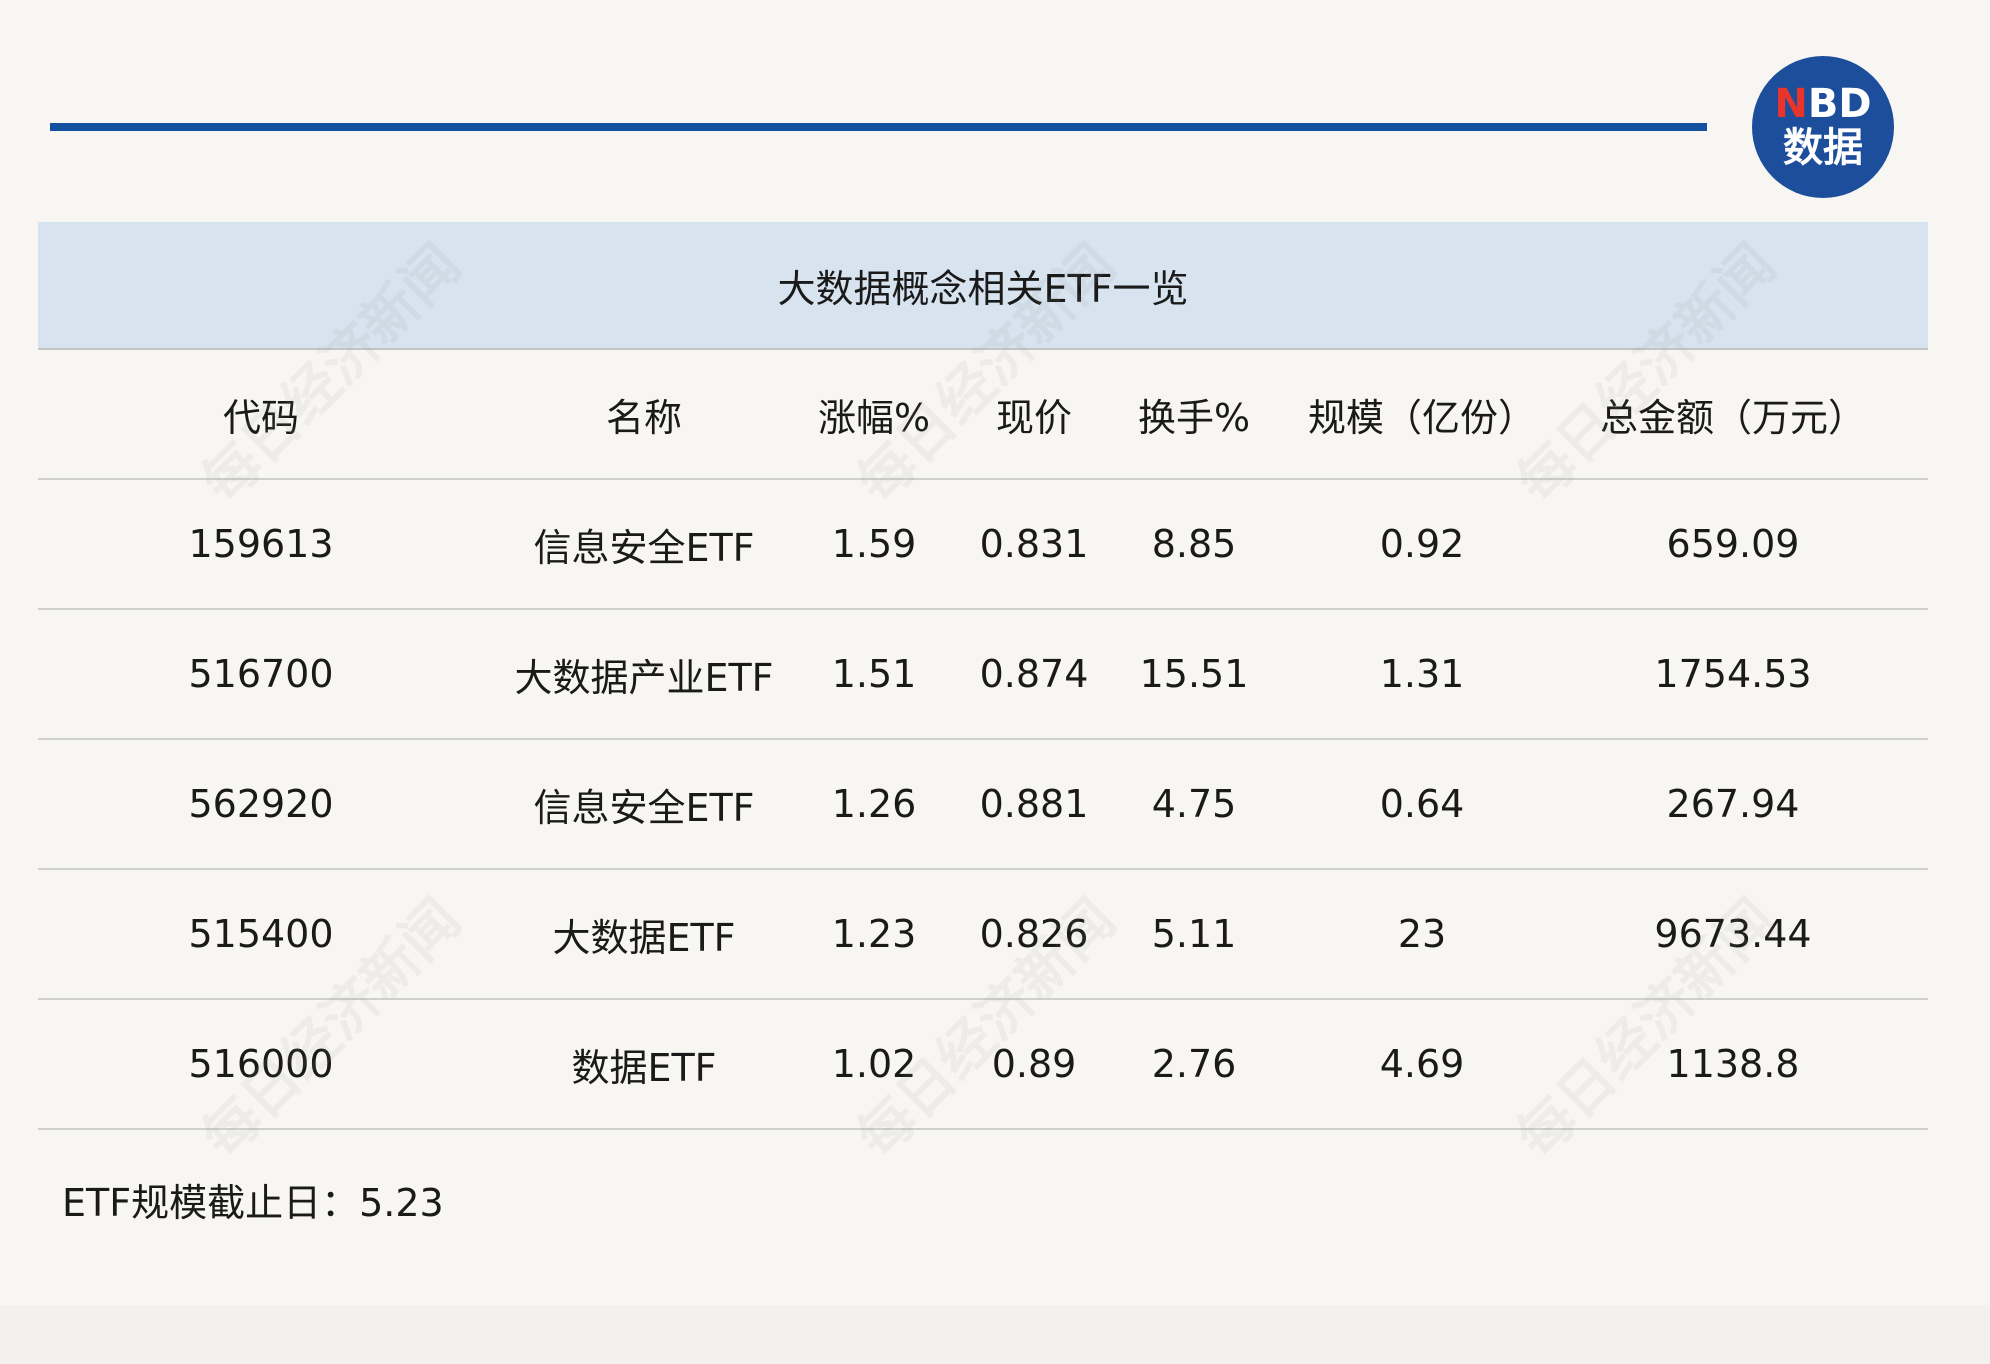 This screenshot has height=1364, width=1990. Describe the element at coordinates (1422, 934) in the screenshot. I see `cell-scale: 23` at that location.